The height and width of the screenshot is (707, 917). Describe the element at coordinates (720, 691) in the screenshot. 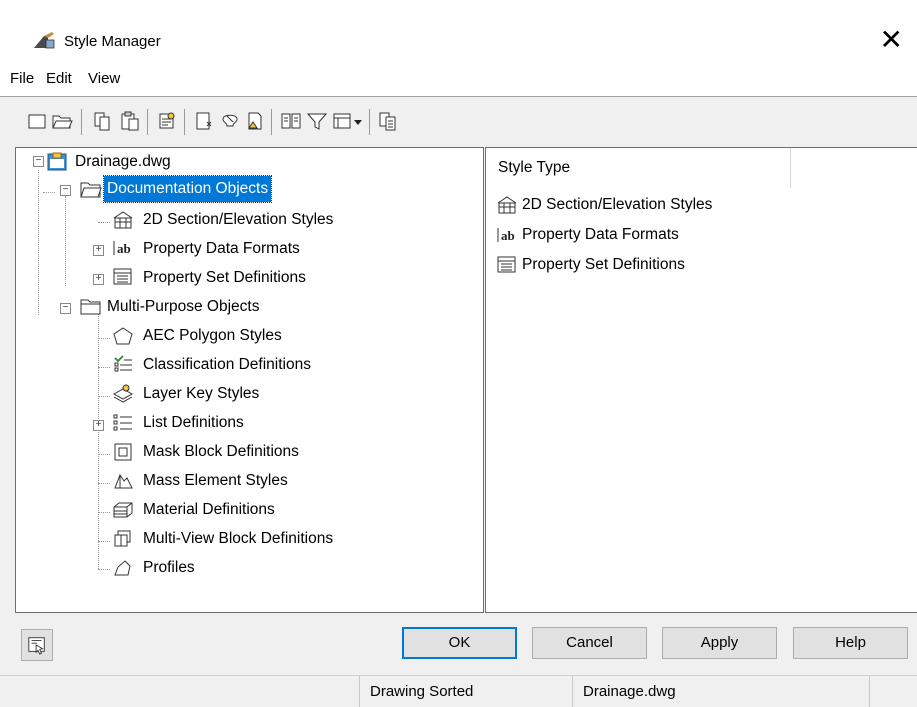

I see `status-file: Drainage.dwg` at that location.